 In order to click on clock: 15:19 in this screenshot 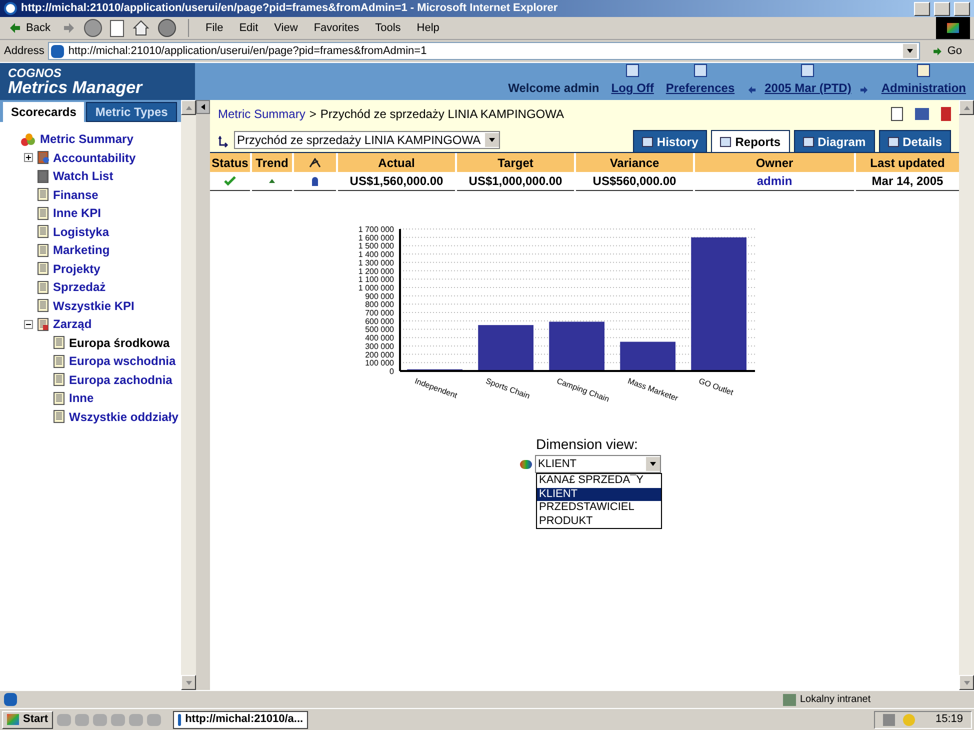, I will do `click(948, 720)`.